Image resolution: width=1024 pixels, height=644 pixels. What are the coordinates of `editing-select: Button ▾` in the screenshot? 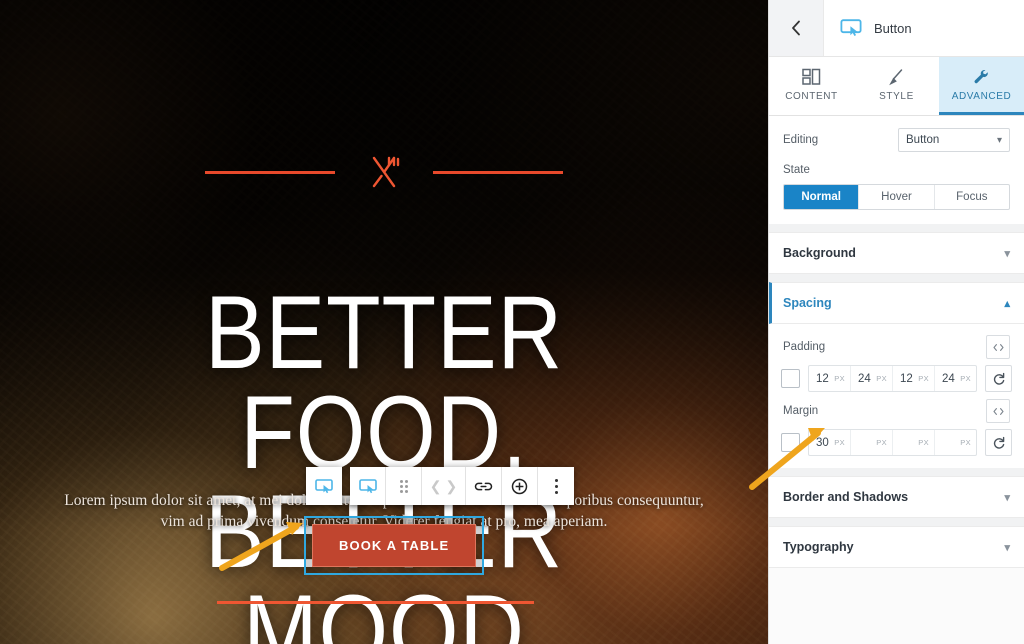 It's located at (954, 140).